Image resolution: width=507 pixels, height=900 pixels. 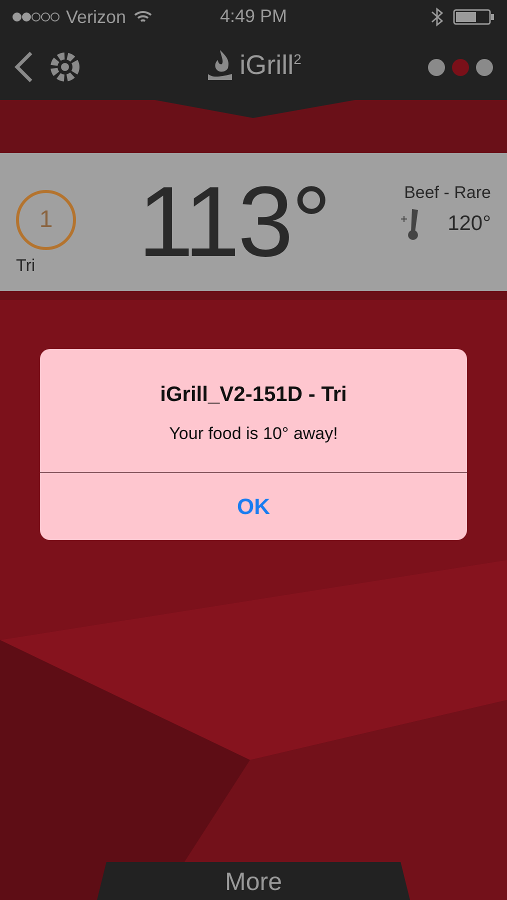 What do you see at coordinates (253, 434) in the screenshot?
I see `alert-message: Your food is 10° away!` at bounding box center [253, 434].